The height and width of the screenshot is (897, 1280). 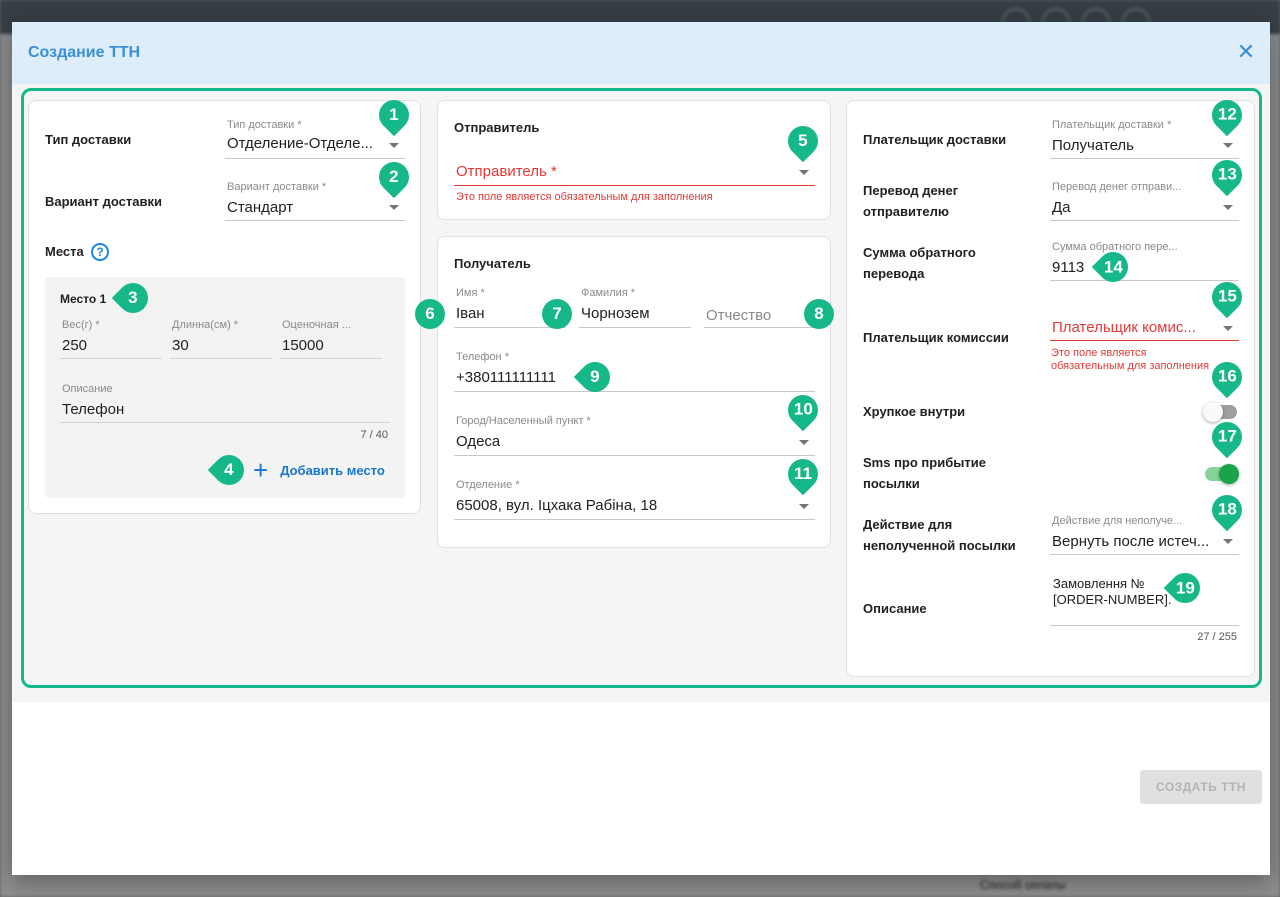 What do you see at coordinates (88, 139) in the screenshot?
I see `delivery-type-label: Тип доставки` at bounding box center [88, 139].